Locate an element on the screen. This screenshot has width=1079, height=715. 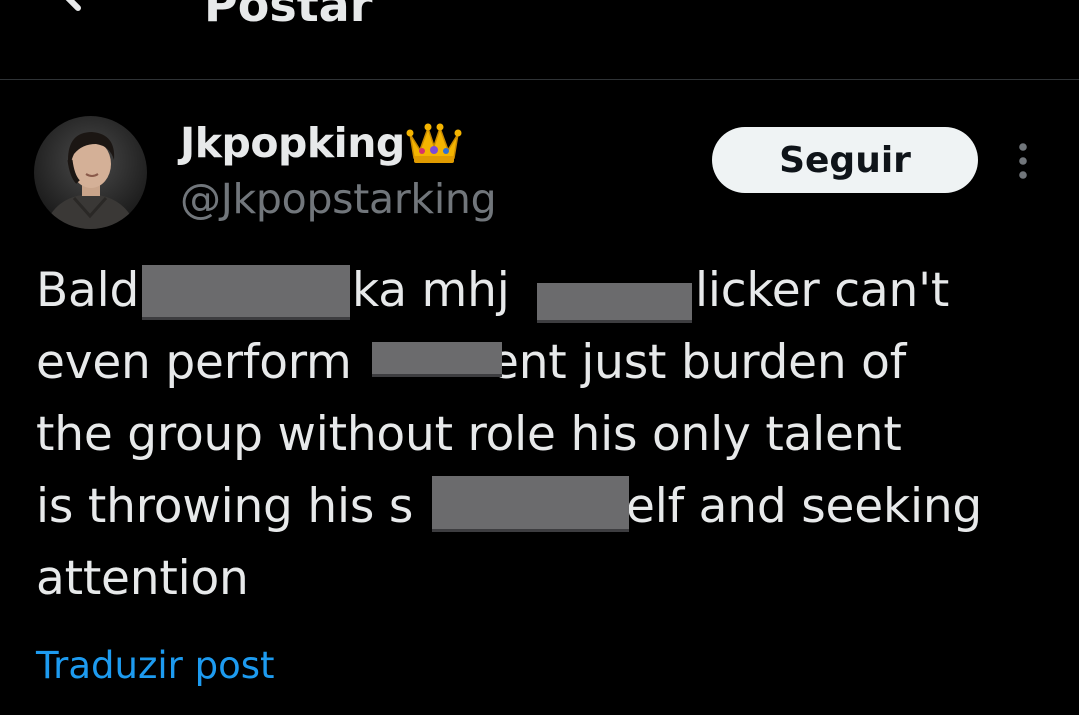
post-line: licker can't is located at coordinates (822, 290).